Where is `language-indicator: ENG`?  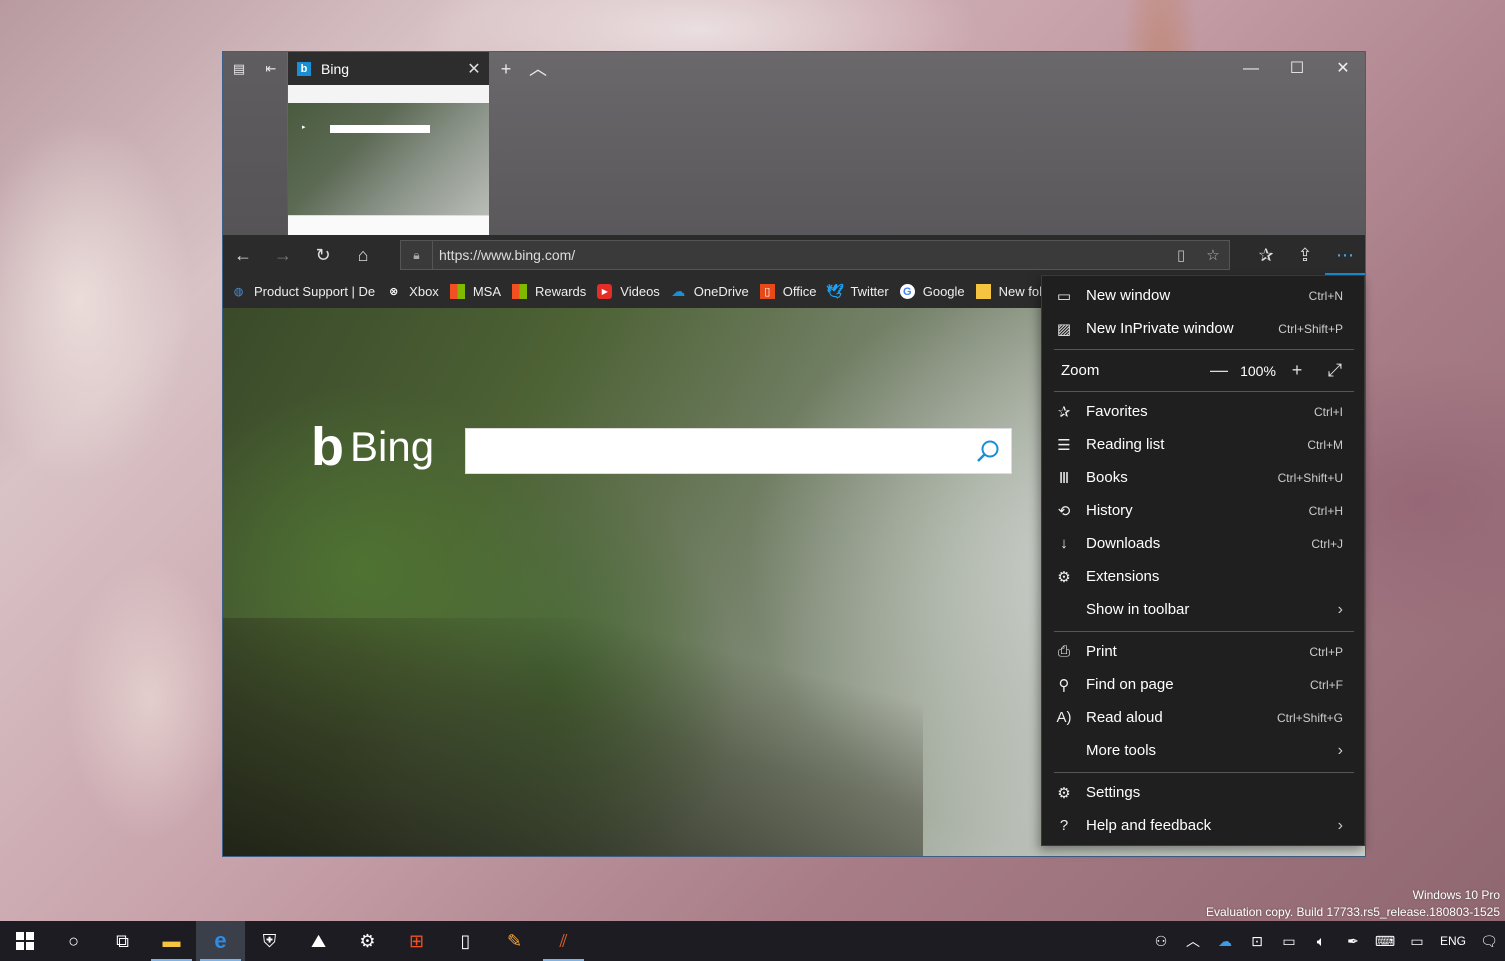 language-indicator: ENG is located at coordinates (1453, 941).